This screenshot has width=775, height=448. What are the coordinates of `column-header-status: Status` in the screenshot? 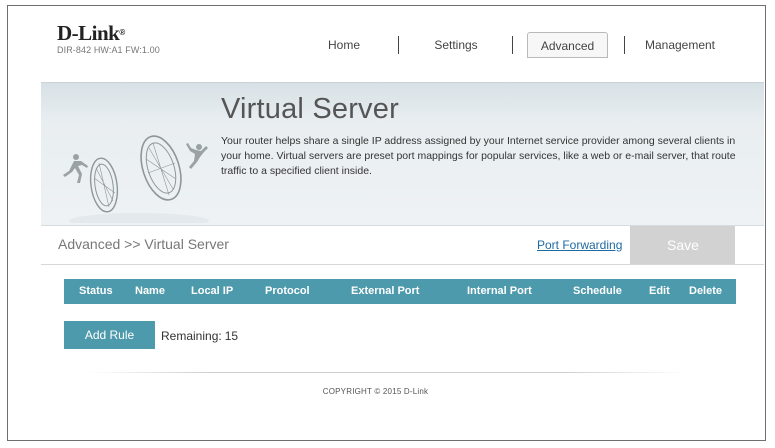 It's located at (96, 291).